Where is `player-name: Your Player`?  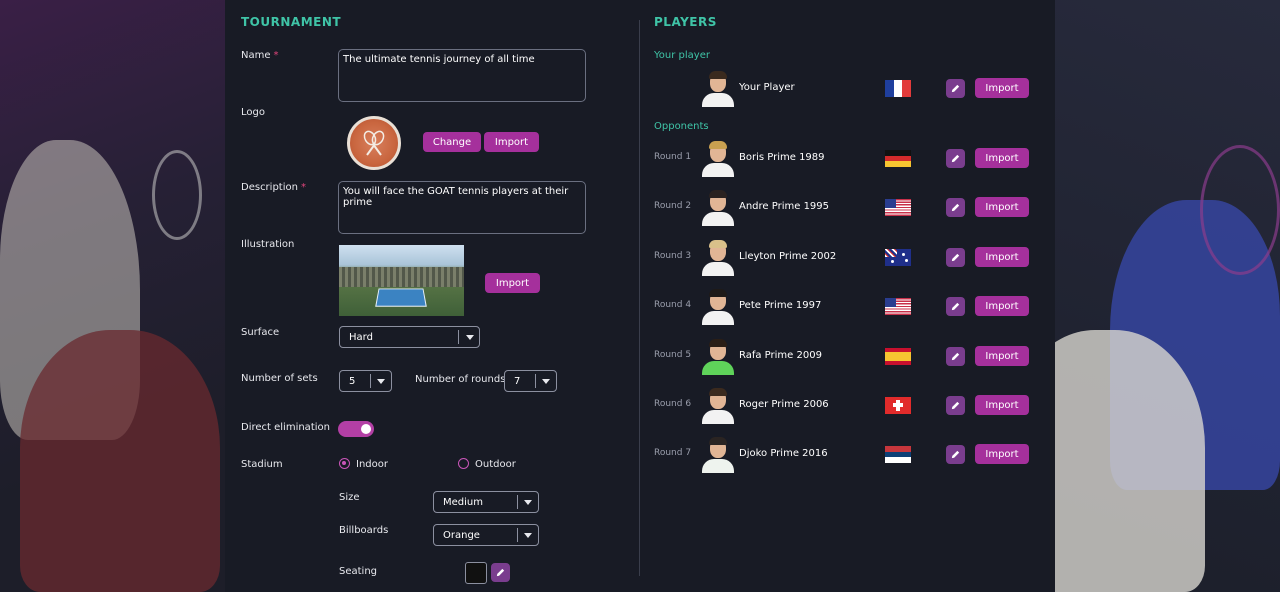
player-name: Your Player is located at coordinates (767, 87).